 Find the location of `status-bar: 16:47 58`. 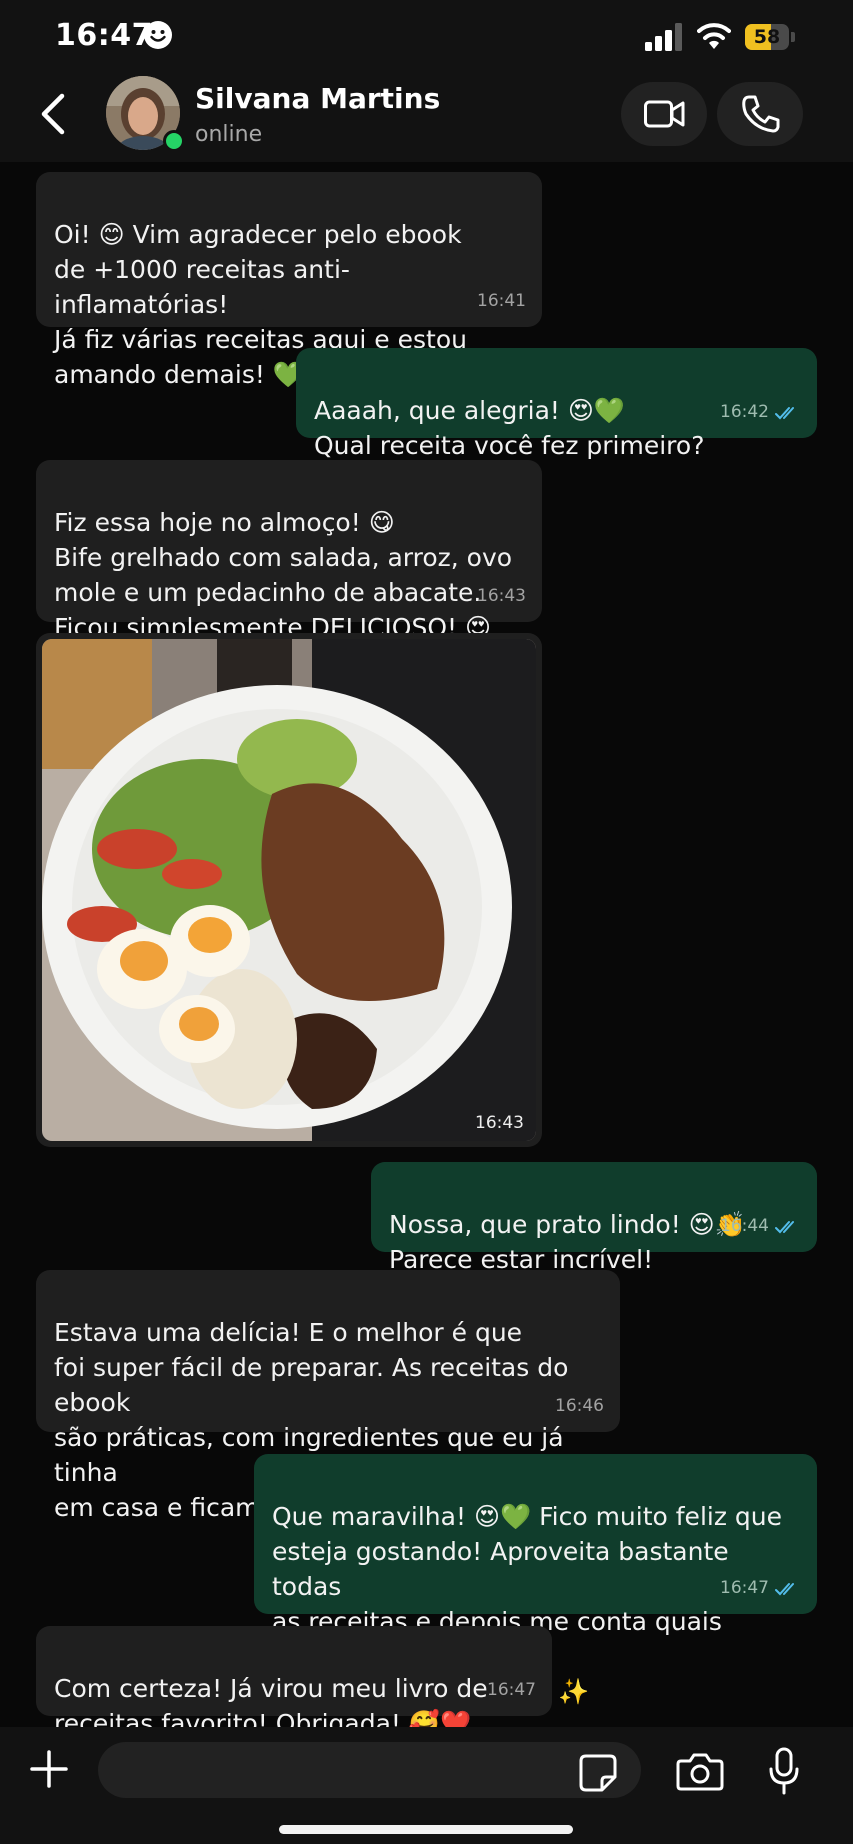

status-bar: 16:47 58 is located at coordinates (426, 35).